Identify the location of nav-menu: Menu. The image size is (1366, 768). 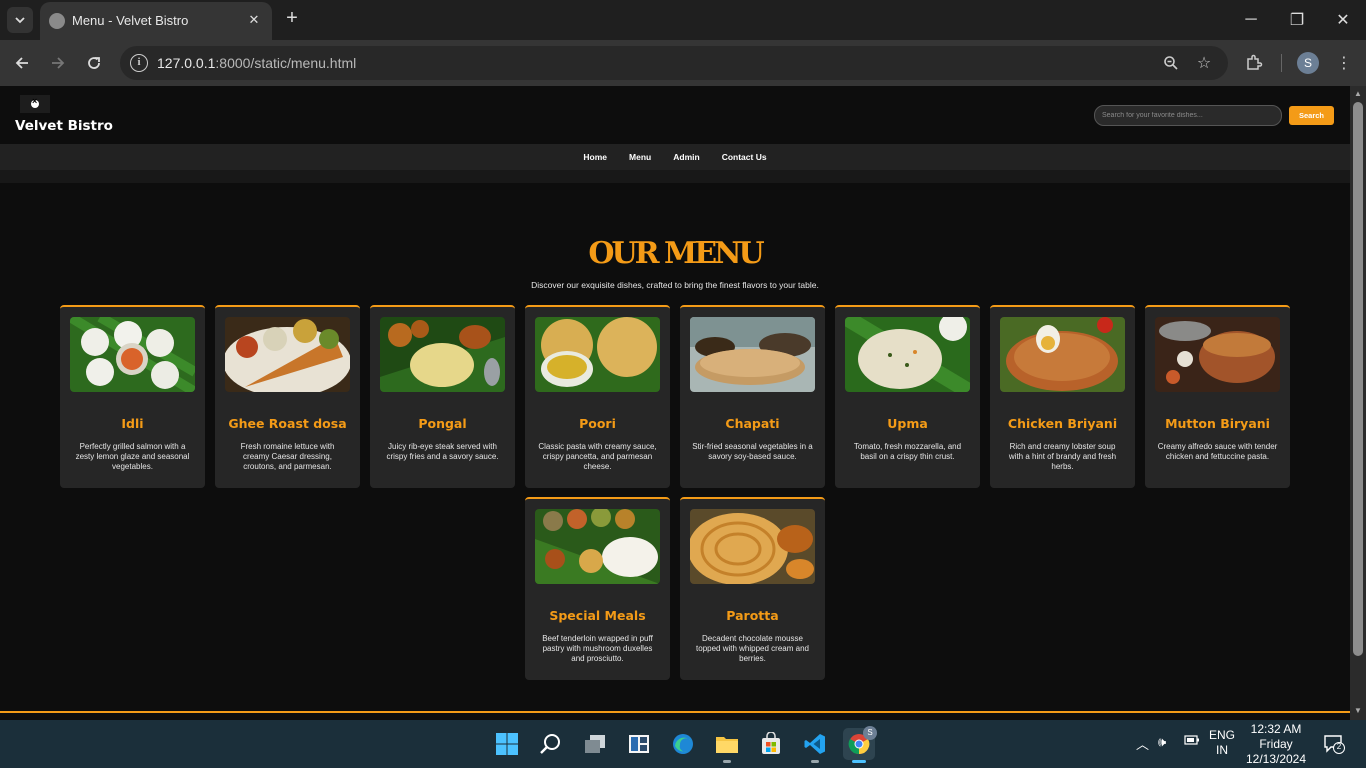
(640, 157).